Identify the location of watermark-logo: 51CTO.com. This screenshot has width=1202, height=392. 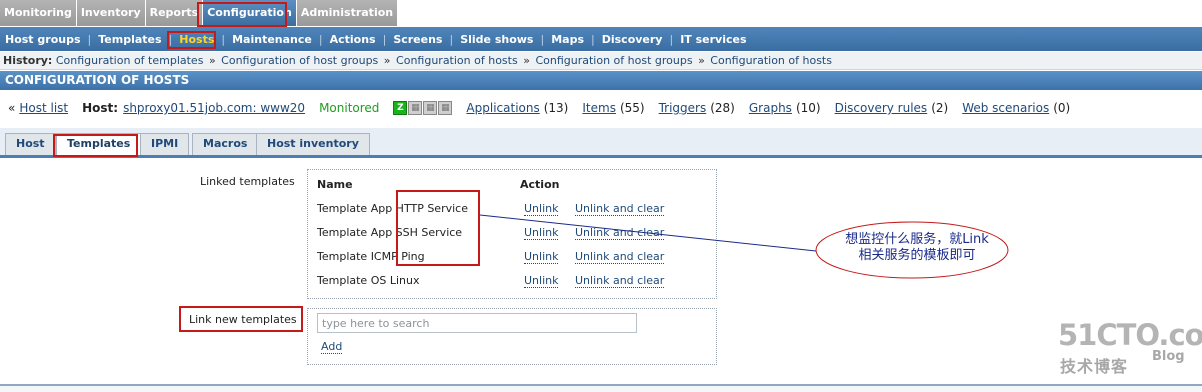
(1130, 335).